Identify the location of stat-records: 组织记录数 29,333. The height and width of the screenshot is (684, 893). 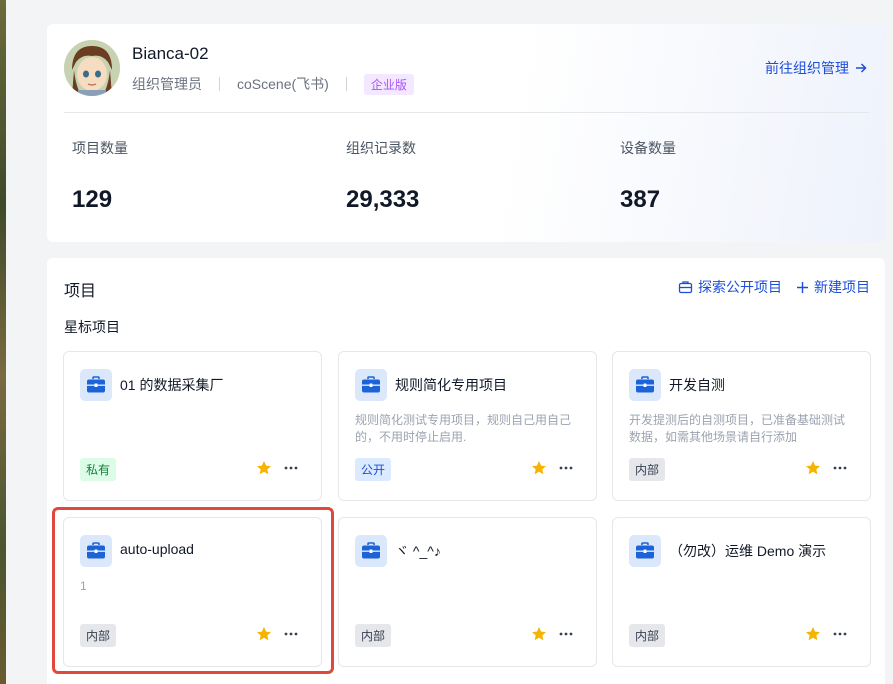
(382, 176).